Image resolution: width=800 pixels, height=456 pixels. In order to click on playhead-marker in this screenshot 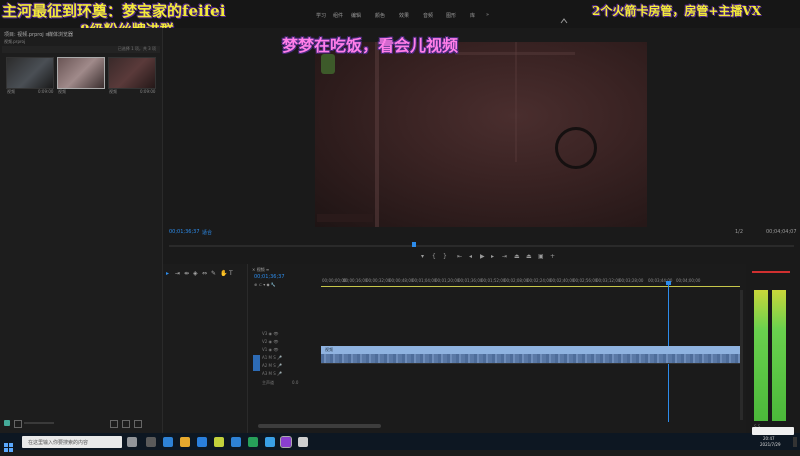, I will do `click(414, 244)`.